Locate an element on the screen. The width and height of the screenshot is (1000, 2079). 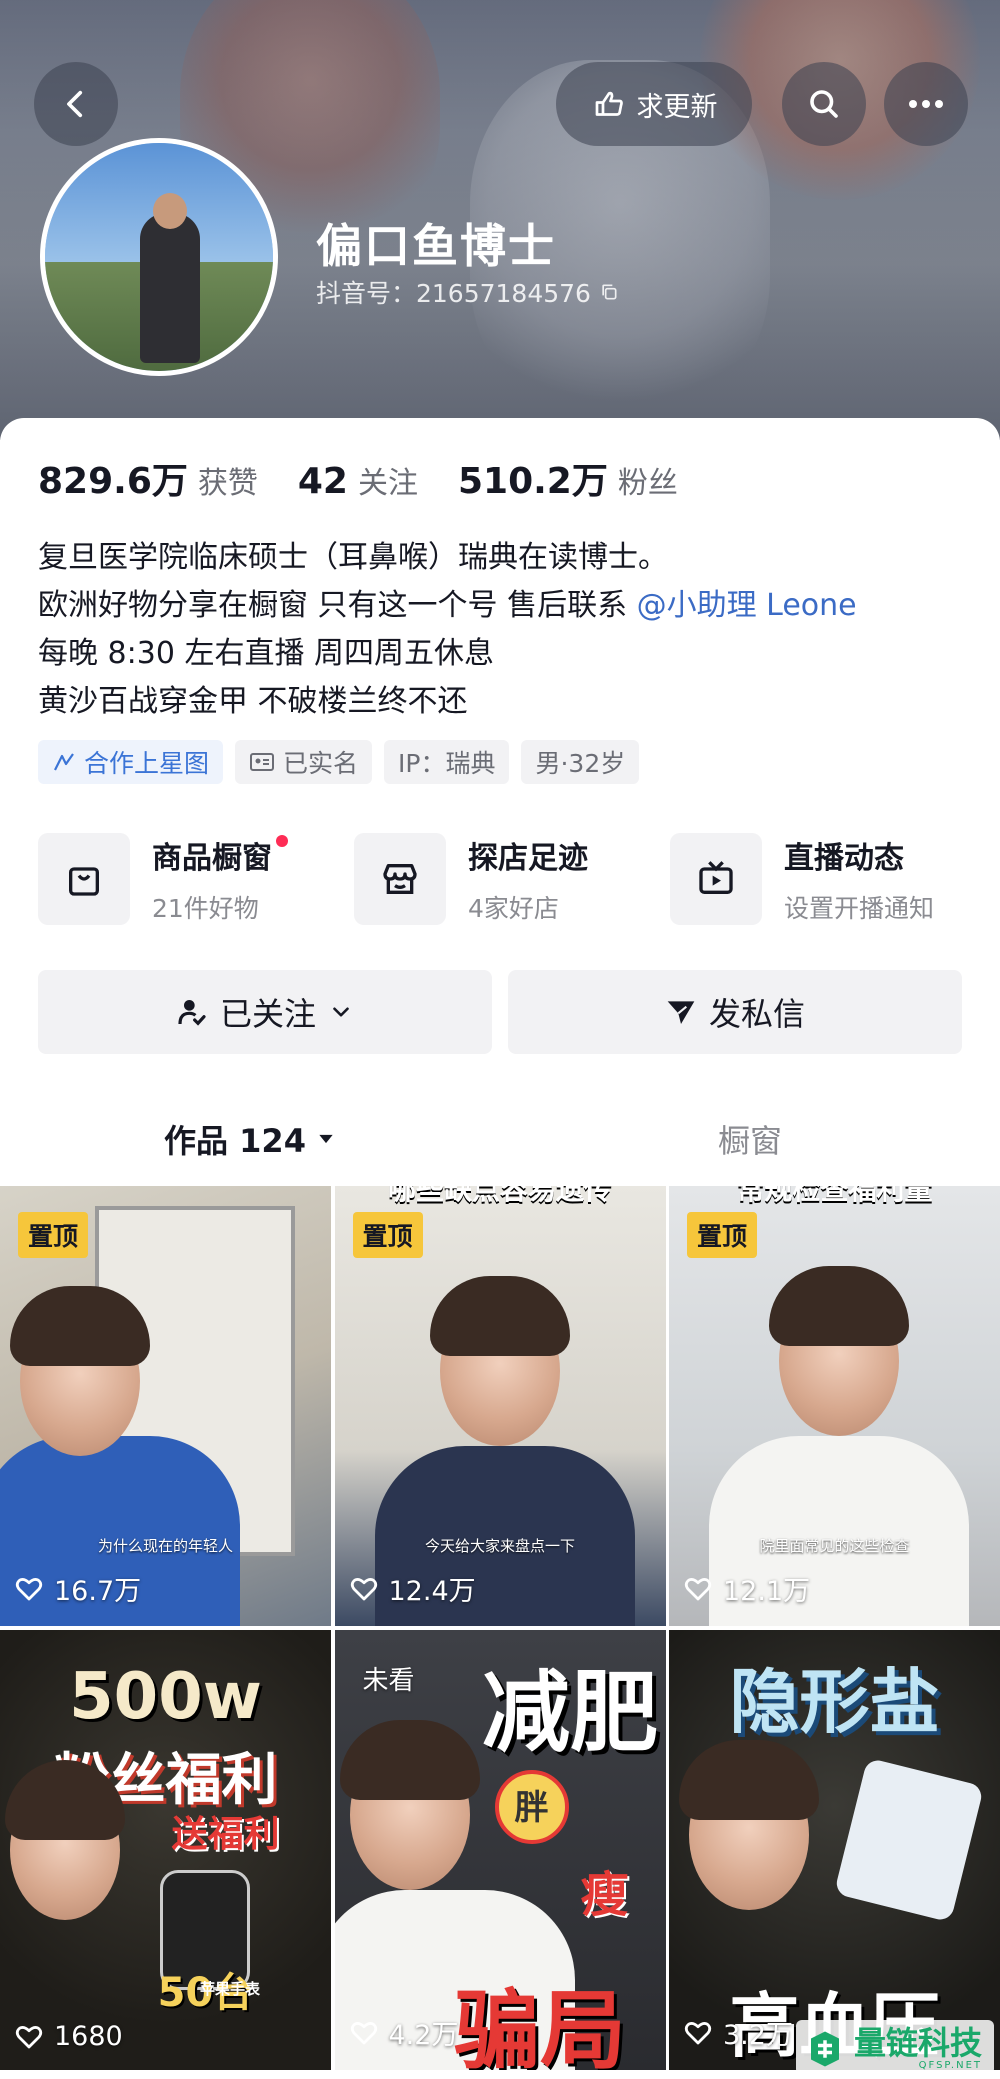
profile-tags: 合作上星图 已实名 IP：瑞典 男·32岁 is located at coordinates (339, 762).